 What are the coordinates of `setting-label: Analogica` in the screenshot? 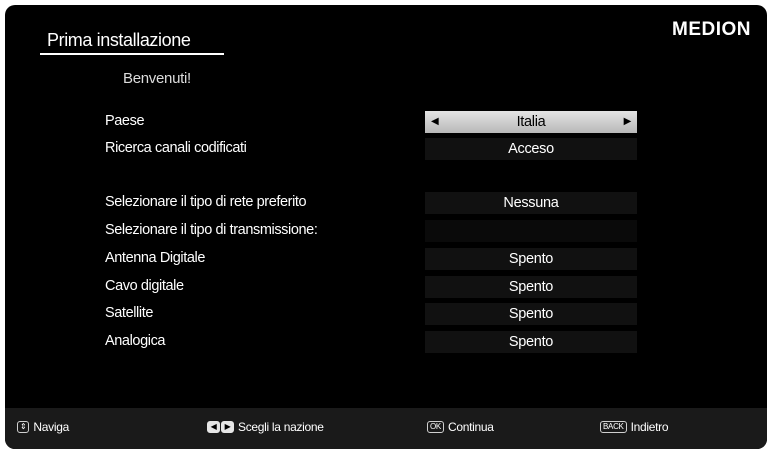 It's located at (135, 341).